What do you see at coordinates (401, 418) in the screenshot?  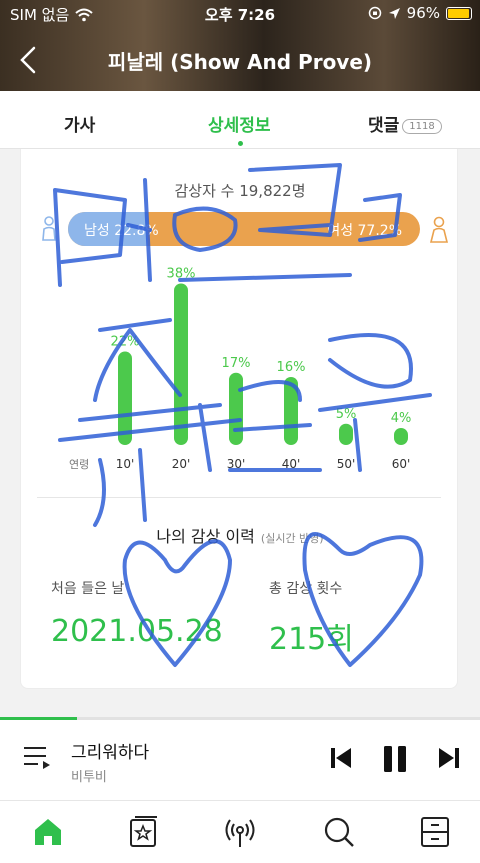 I see `age-bar-value-label: 4%` at bounding box center [401, 418].